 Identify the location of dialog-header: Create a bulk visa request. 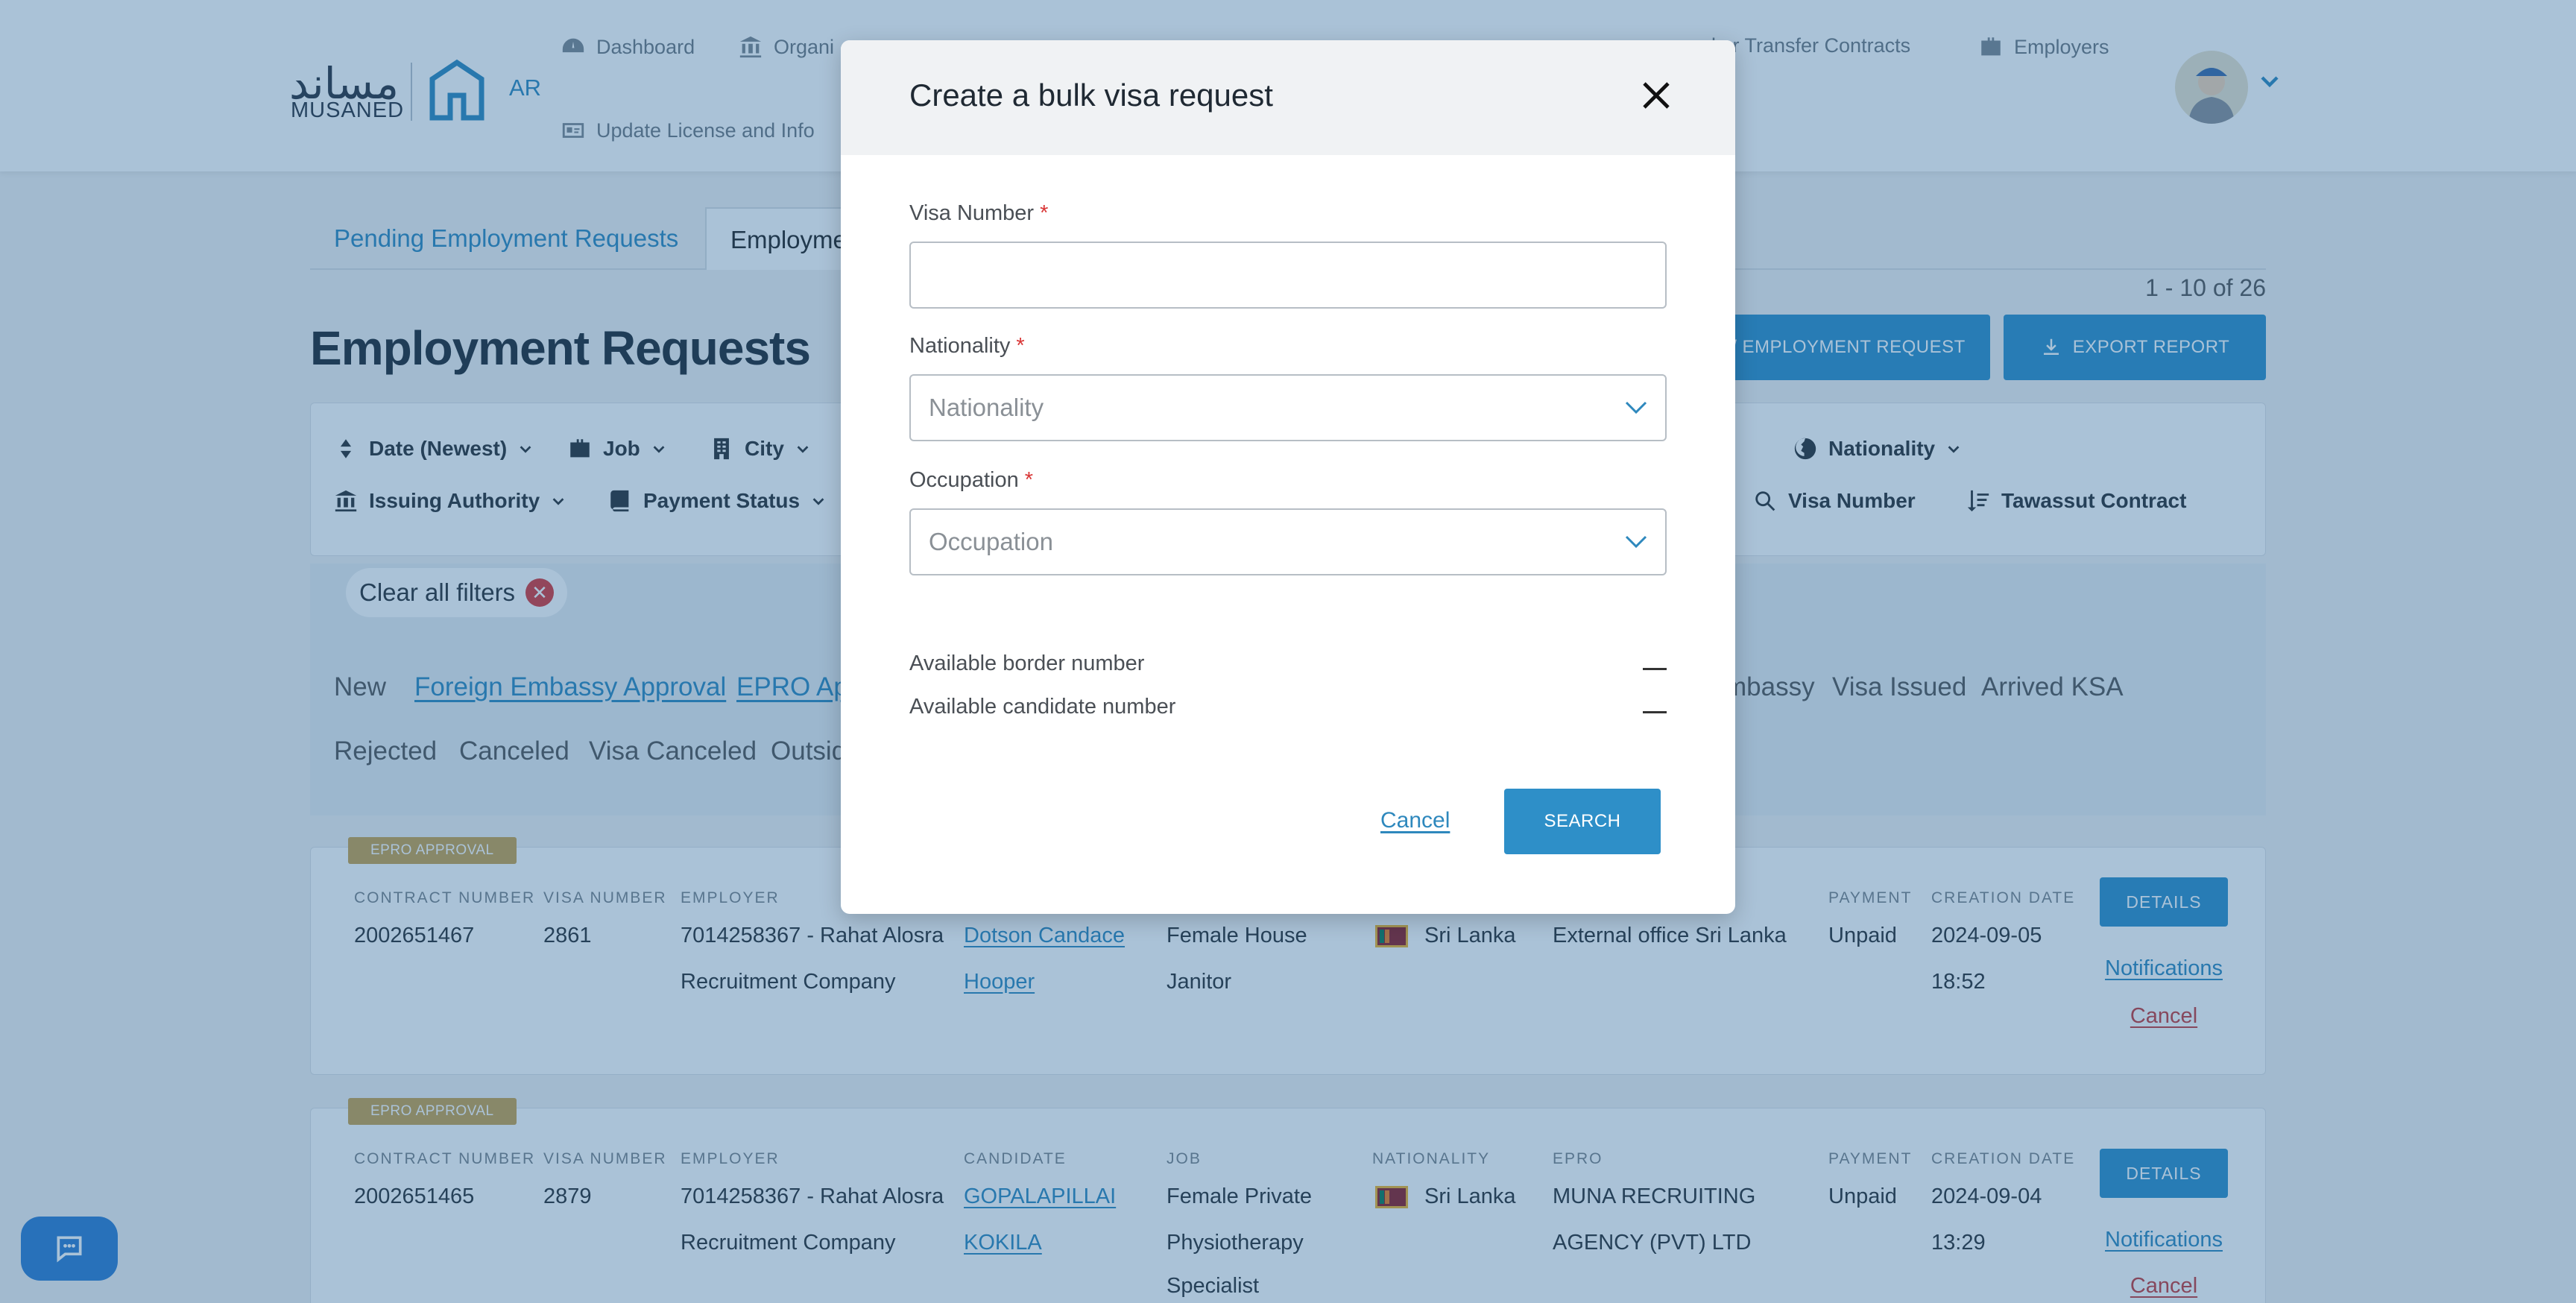
(1288, 97).